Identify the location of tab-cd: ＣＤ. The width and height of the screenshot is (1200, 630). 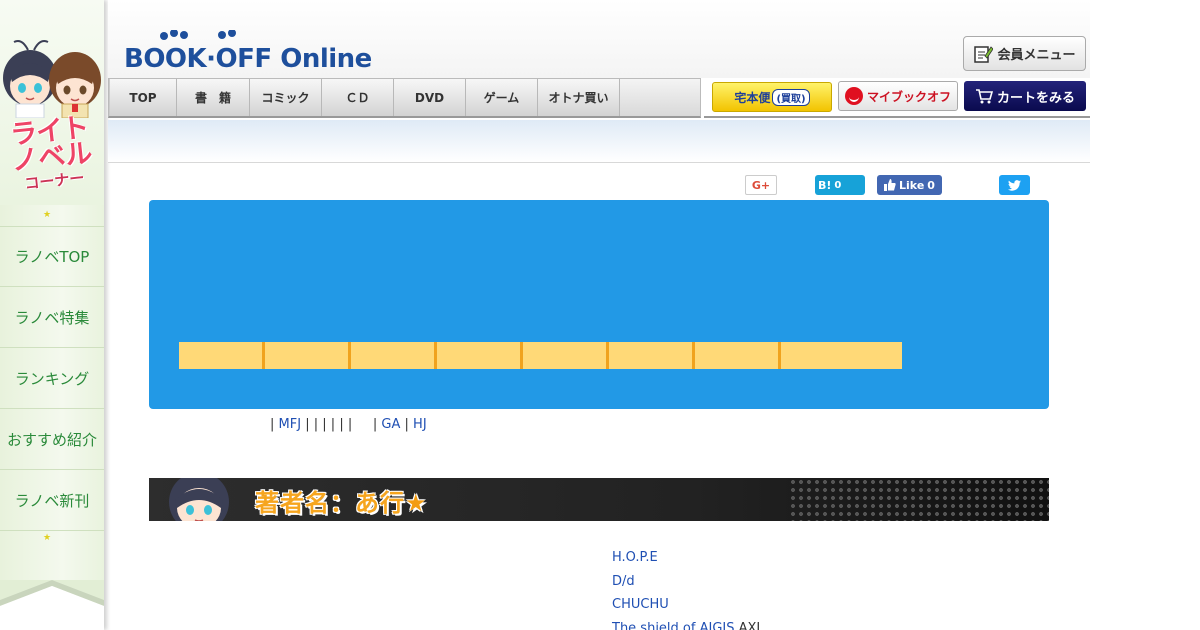
(358, 97).